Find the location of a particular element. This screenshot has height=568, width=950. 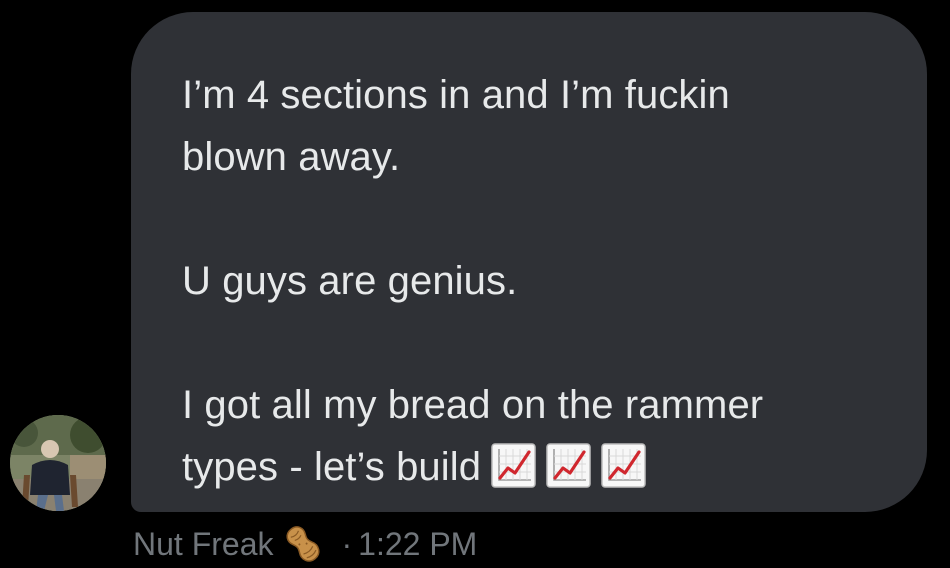

message-line-last: types - let’s build is located at coordinates (534, 467).